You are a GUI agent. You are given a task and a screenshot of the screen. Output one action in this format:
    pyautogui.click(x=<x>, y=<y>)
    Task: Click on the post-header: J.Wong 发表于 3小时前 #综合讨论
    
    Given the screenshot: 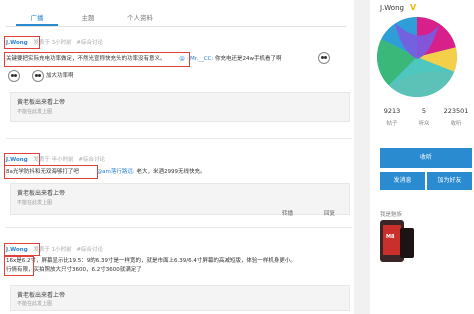 What is the action you would take?
    pyautogui.click(x=54, y=43)
    